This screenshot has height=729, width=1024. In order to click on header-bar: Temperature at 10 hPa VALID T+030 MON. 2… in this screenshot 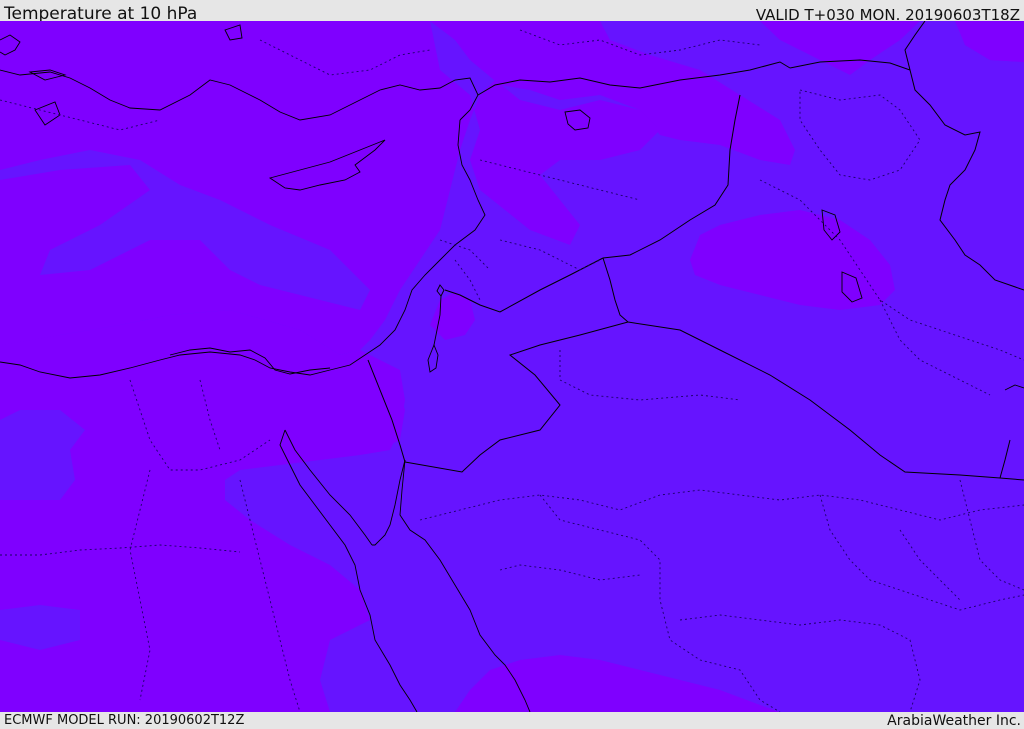, I will do `click(512, 12)`.